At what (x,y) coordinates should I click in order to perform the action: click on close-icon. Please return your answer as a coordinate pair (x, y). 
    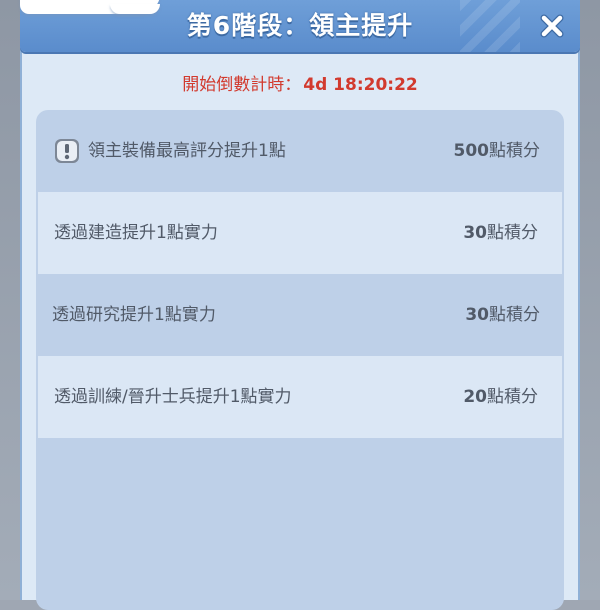
    Looking at the image, I should click on (552, 26).